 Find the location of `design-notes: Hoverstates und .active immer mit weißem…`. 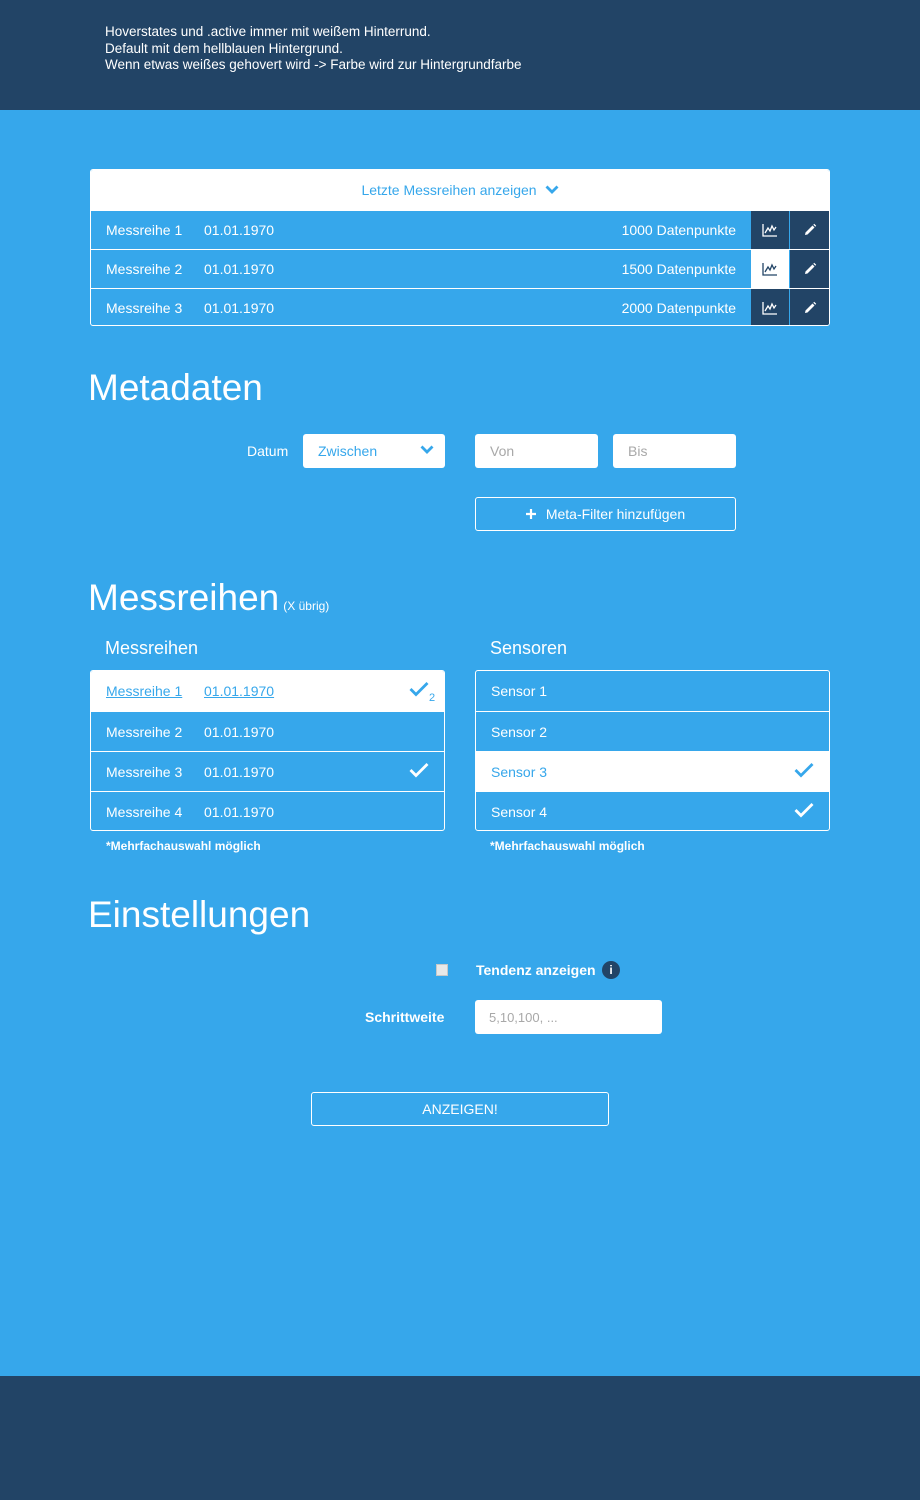

design-notes: Hoverstates und .active immer mit weißem… is located at coordinates (313, 49).